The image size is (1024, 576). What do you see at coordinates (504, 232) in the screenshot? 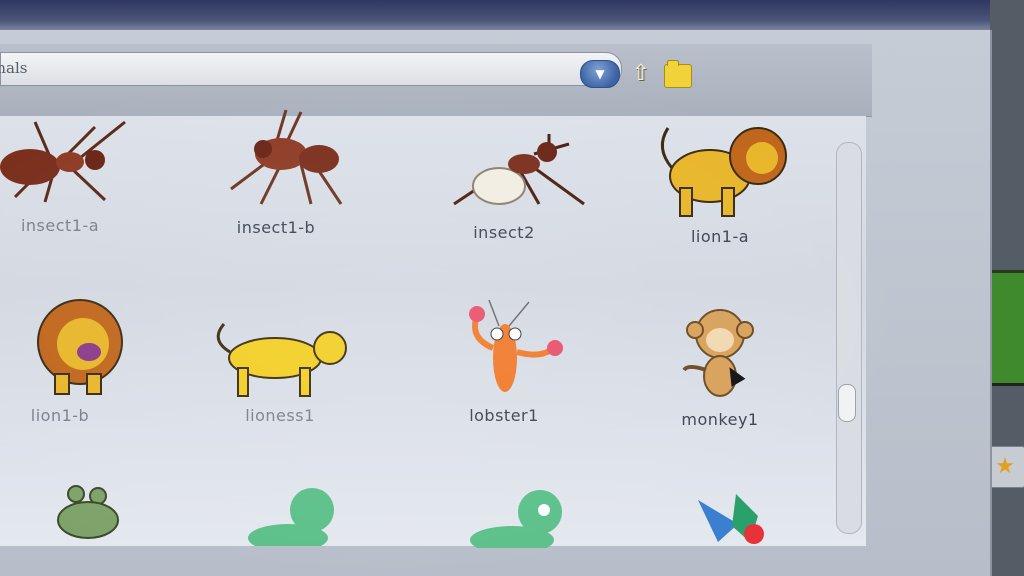
I see `sprite-name: insect2` at bounding box center [504, 232].